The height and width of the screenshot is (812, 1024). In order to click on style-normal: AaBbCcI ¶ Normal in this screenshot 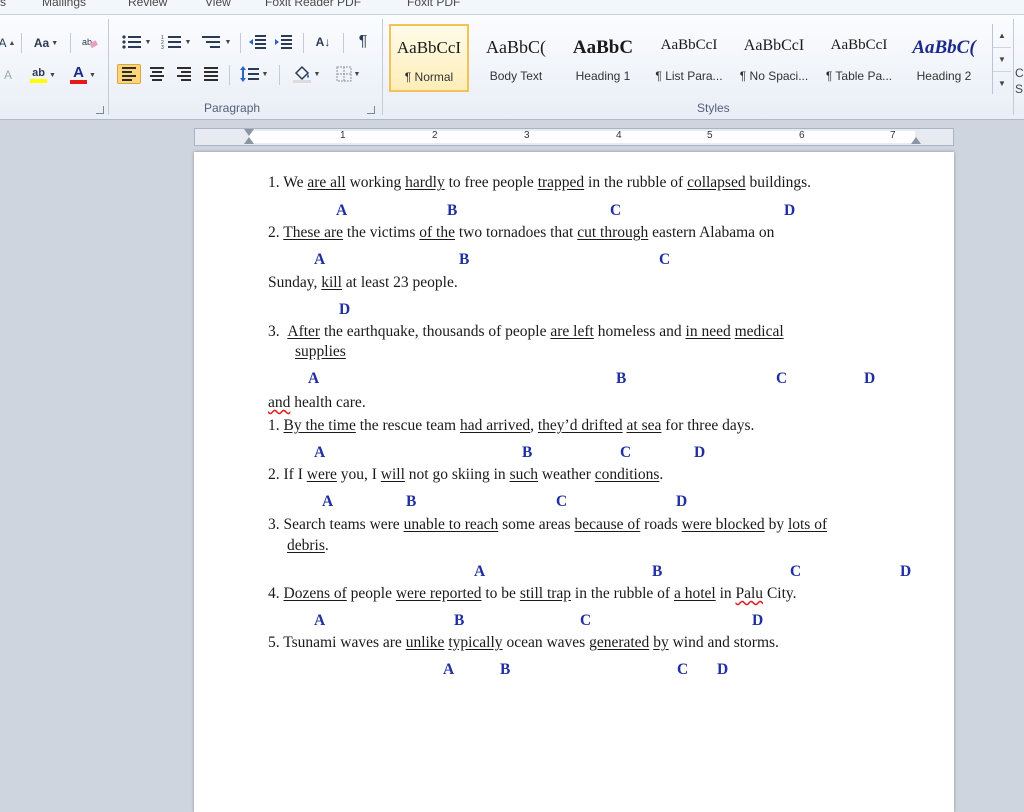, I will do `click(429, 58)`.